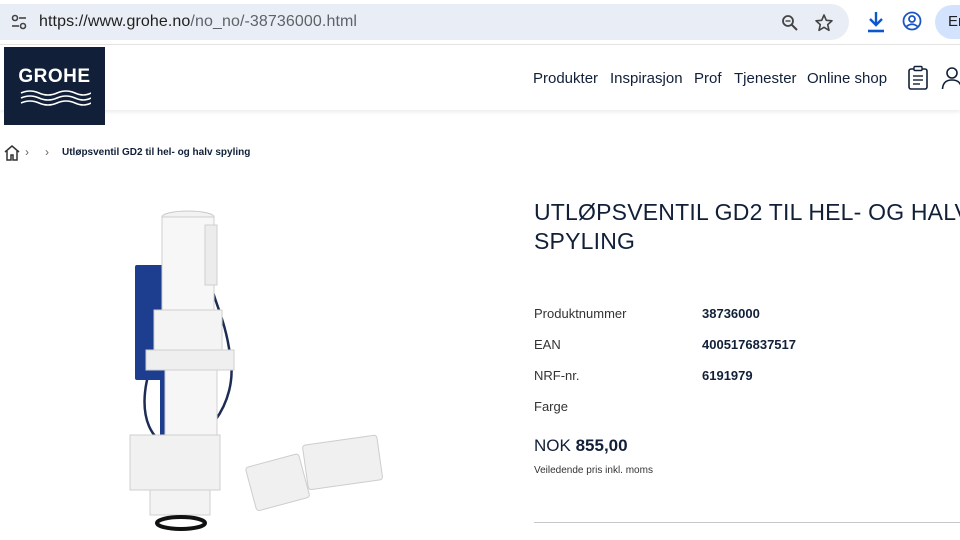 The height and width of the screenshot is (540, 960). I want to click on logo-waves-icon, so click(55, 98).